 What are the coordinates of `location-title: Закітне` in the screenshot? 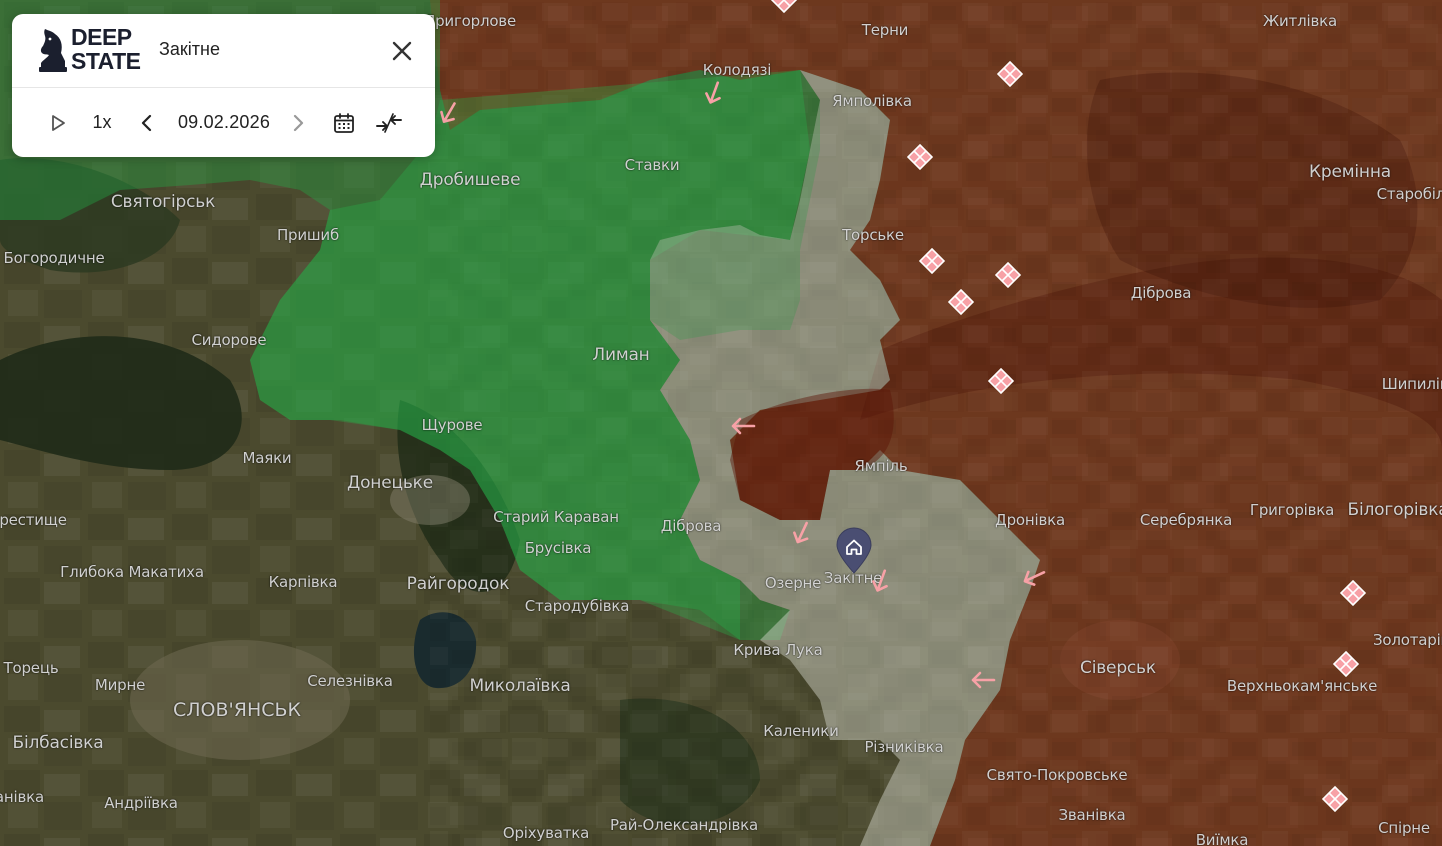 It's located at (189, 49).